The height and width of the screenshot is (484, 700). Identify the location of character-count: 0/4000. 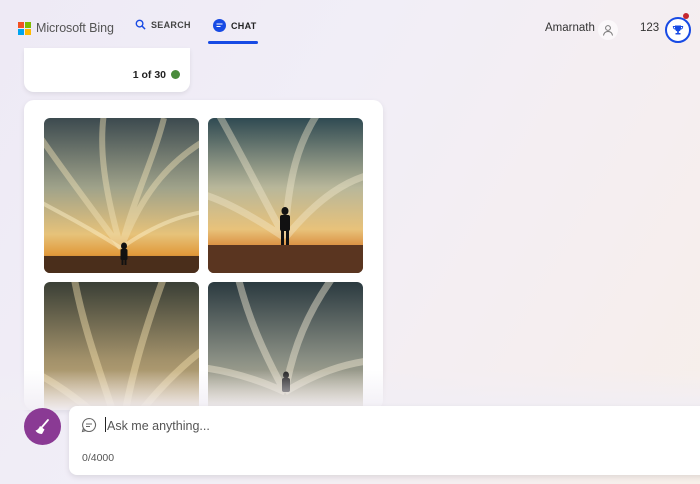
(98, 458).